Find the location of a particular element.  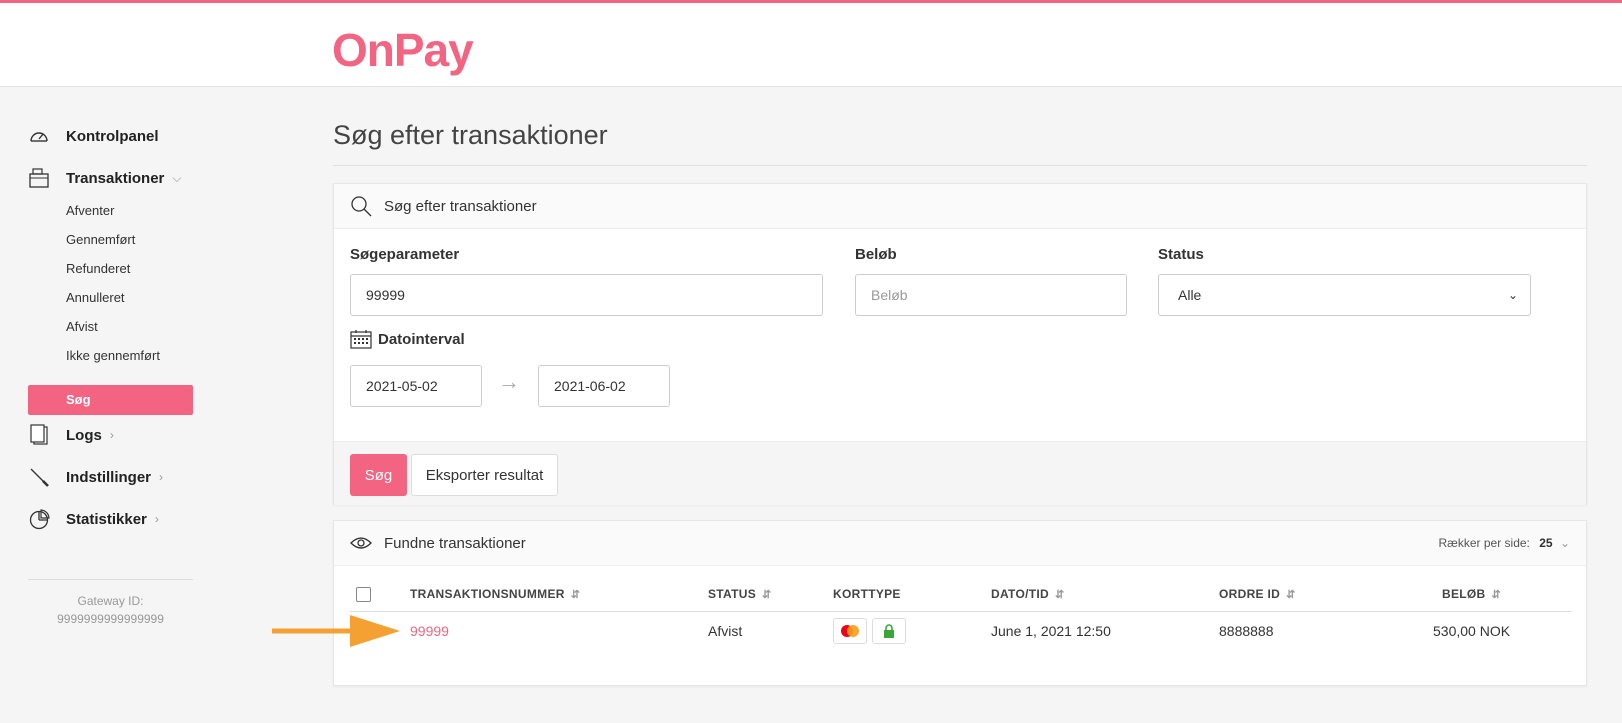

sidebar-sub-afventer: Afventer is located at coordinates (90, 210).